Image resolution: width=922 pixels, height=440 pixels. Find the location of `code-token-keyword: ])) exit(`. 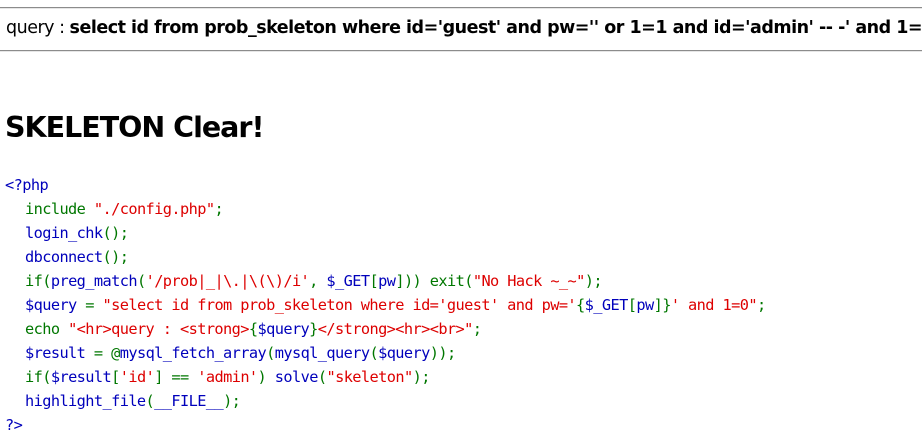

code-token-keyword: ])) exit( is located at coordinates (434, 281).